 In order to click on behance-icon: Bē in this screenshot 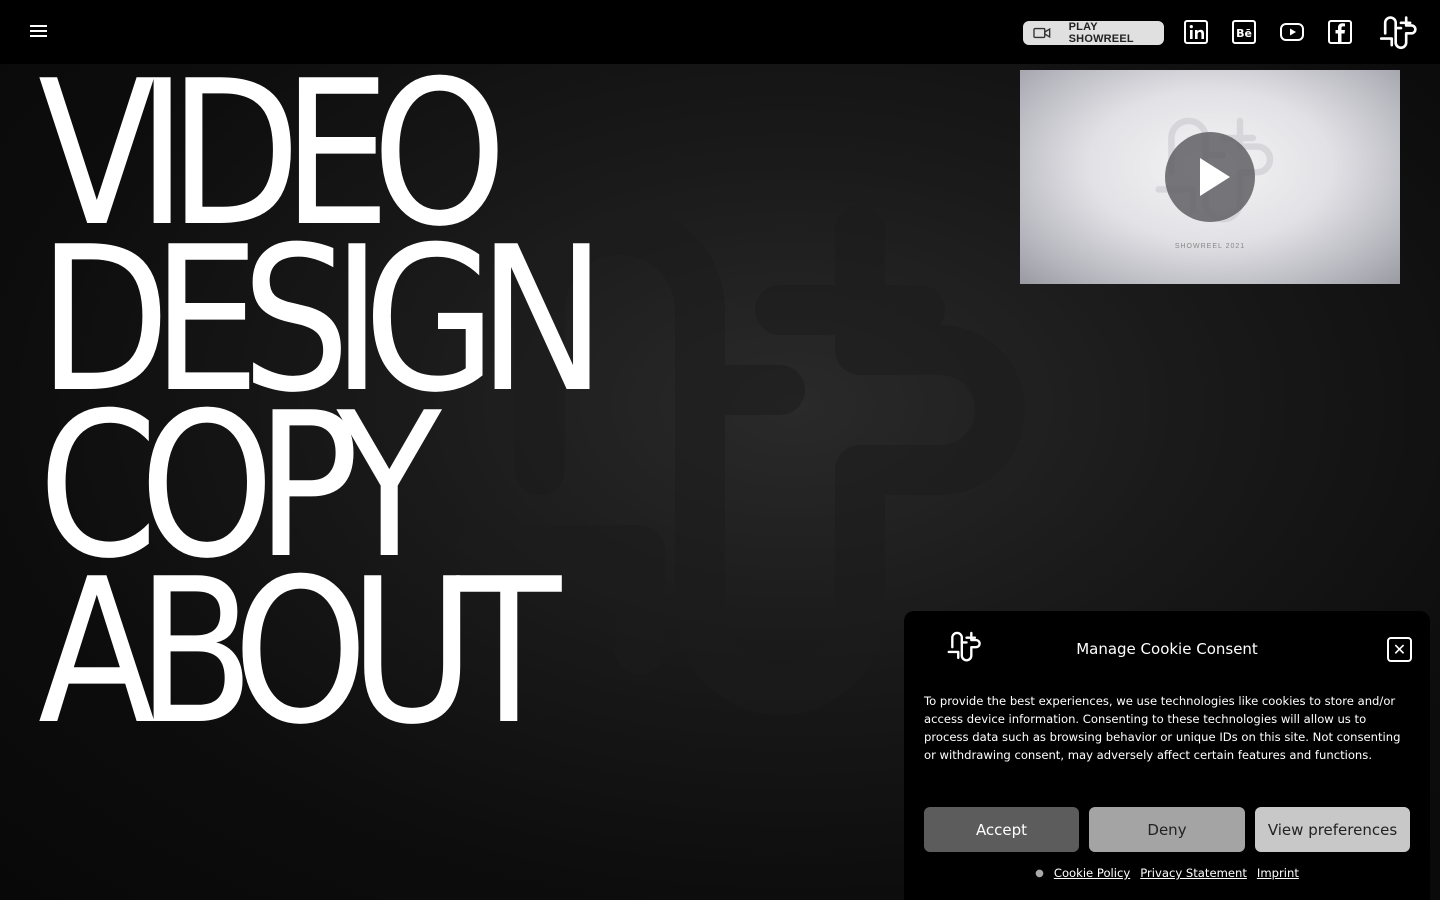, I will do `click(1244, 32)`.